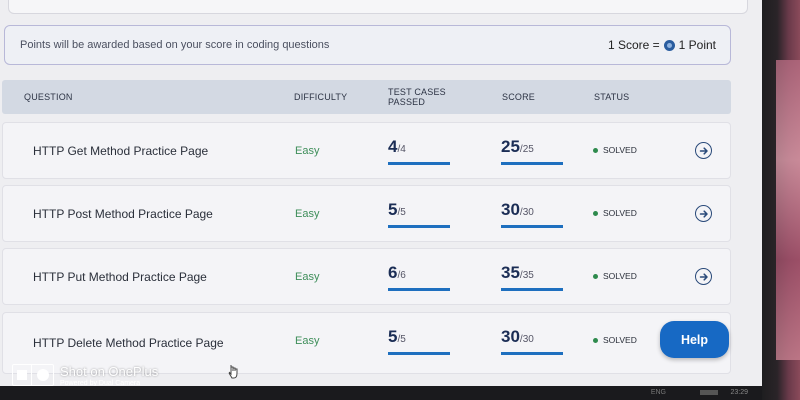 This screenshot has height=400, width=800. Describe the element at coordinates (417, 92) in the screenshot. I see `header-test-cases-line1: TEST CASES` at that location.